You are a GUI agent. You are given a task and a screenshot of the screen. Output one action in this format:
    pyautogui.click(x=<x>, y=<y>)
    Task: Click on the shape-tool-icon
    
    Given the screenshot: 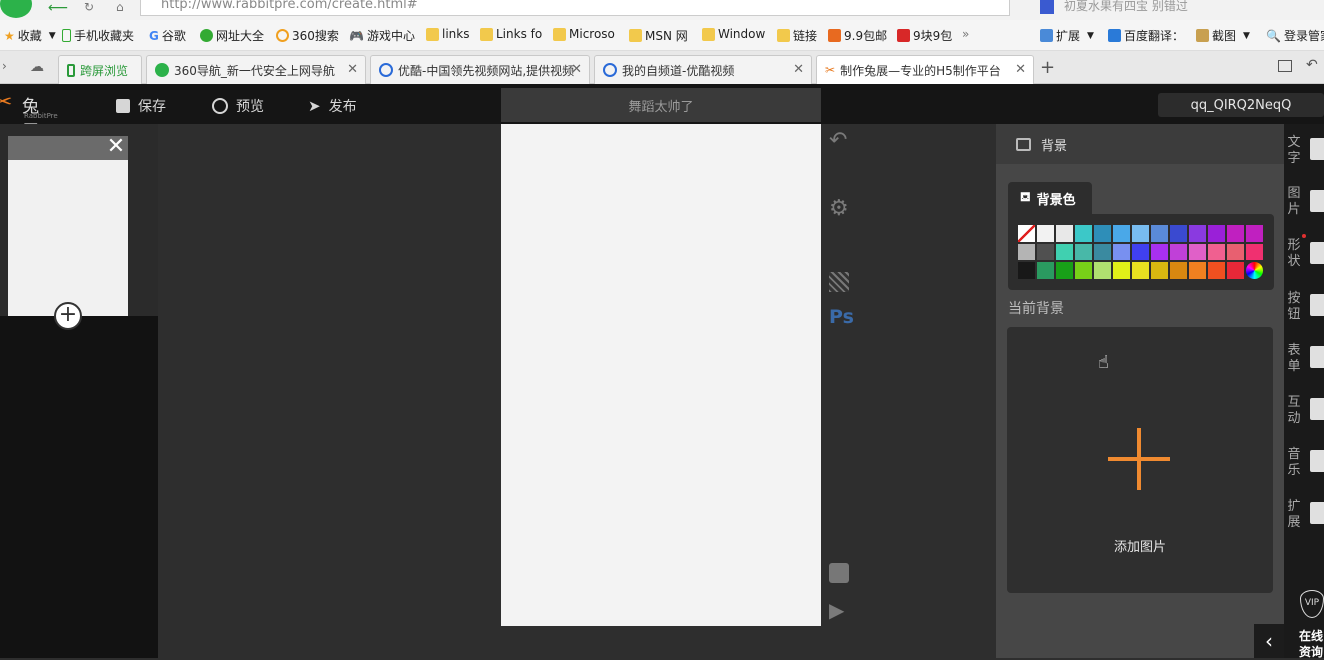 What is the action you would take?
    pyautogui.click(x=1317, y=253)
    